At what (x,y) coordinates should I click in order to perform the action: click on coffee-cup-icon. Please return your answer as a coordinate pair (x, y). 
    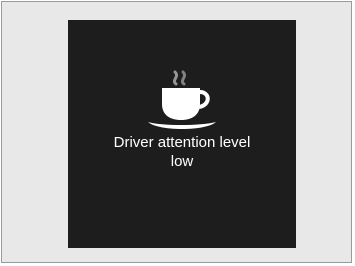
    Looking at the image, I should click on (182, 99).